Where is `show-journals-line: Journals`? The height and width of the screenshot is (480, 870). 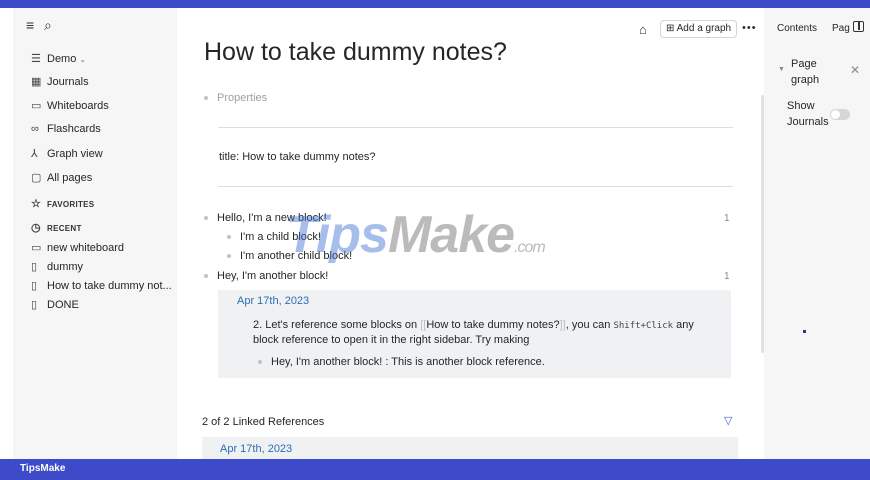
show-journals-line: Journals is located at coordinates (808, 122).